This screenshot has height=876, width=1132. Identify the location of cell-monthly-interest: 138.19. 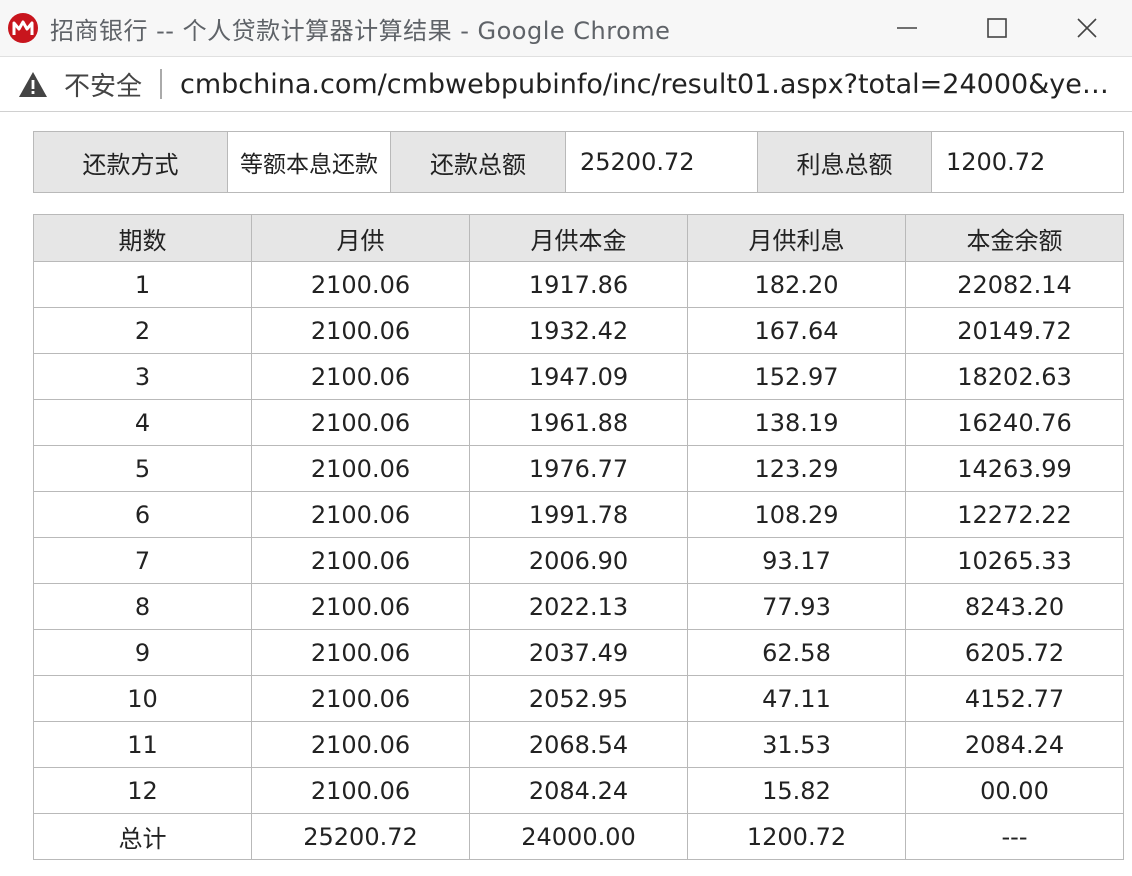
(796, 422).